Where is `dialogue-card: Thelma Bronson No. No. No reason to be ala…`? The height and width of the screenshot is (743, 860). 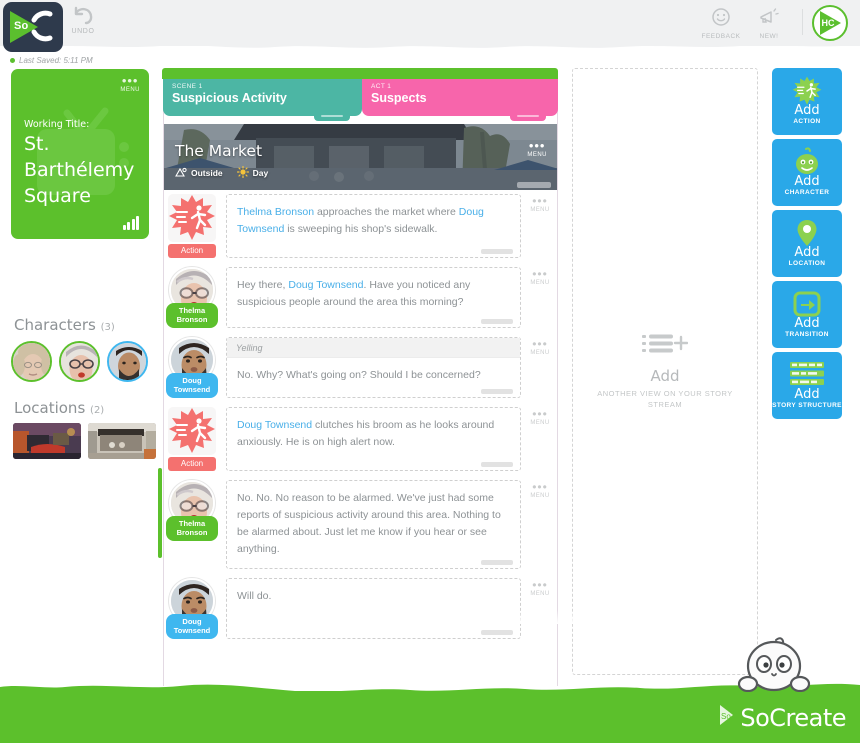
dialogue-card: Thelma Bronson No. No. No reason to be ala… is located at coordinates (360, 524).